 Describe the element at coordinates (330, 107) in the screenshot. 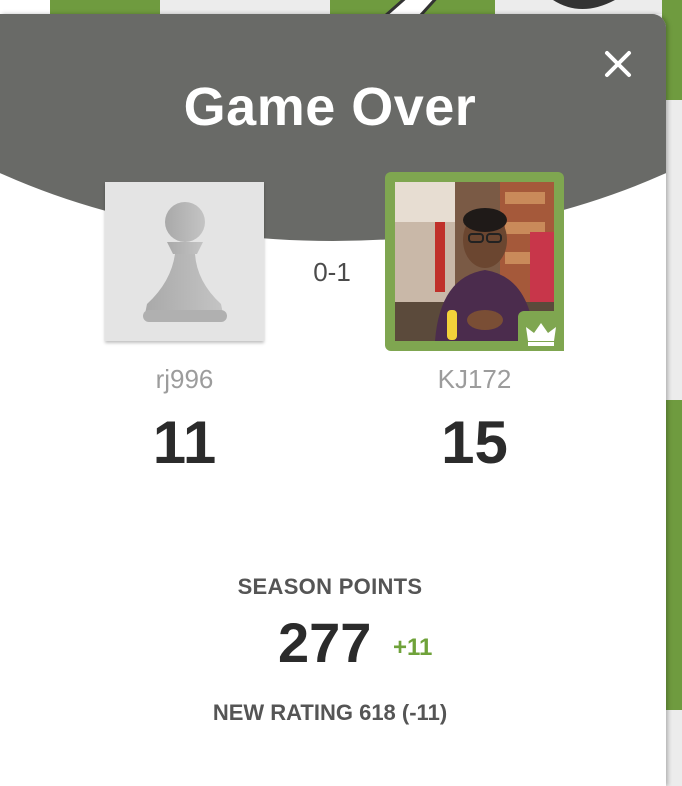

I see `modal-title: Game Over` at that location.